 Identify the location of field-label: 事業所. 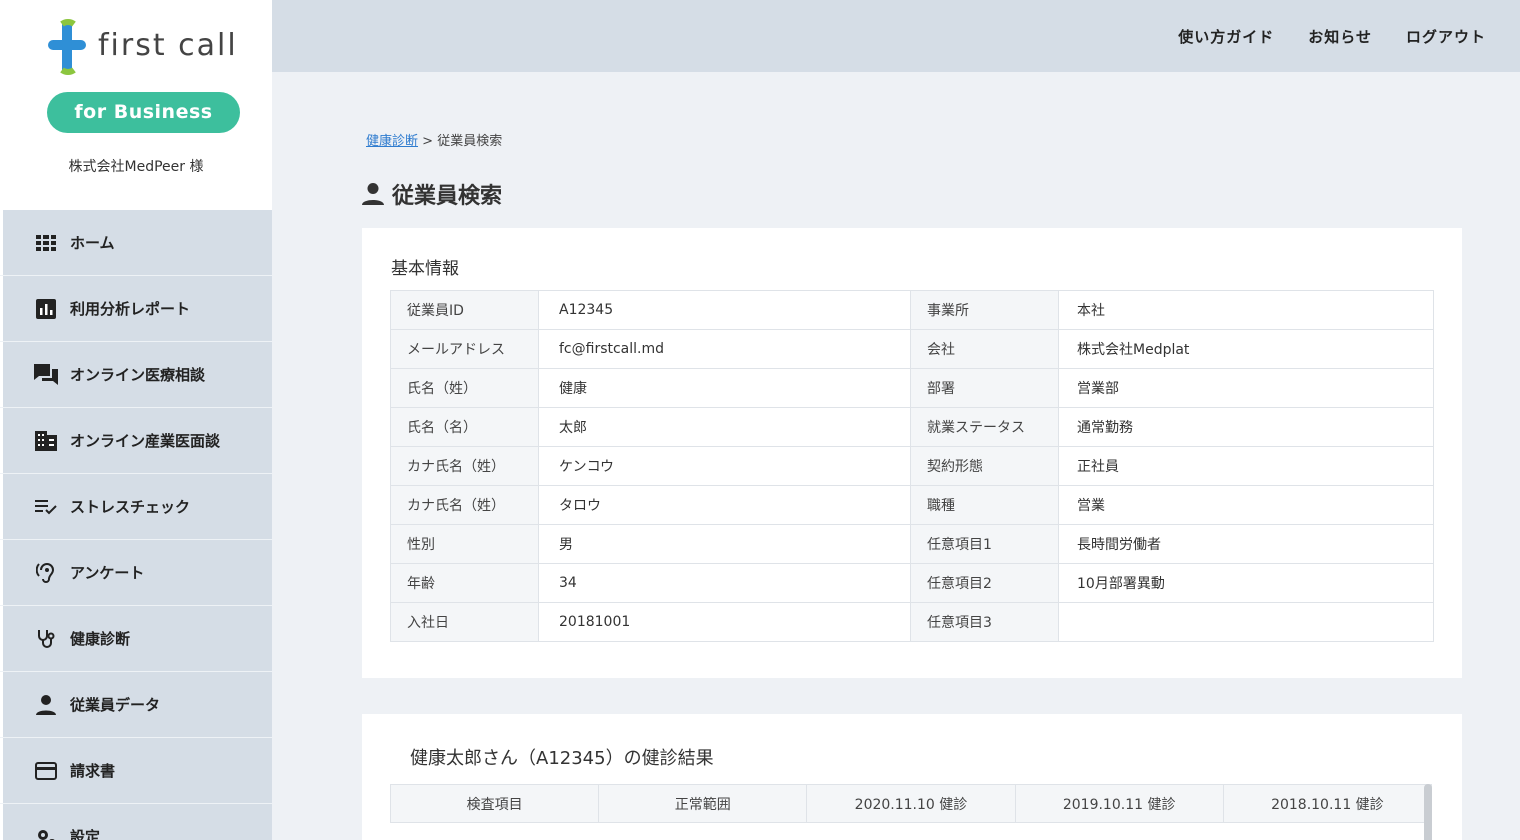
(984, 310).